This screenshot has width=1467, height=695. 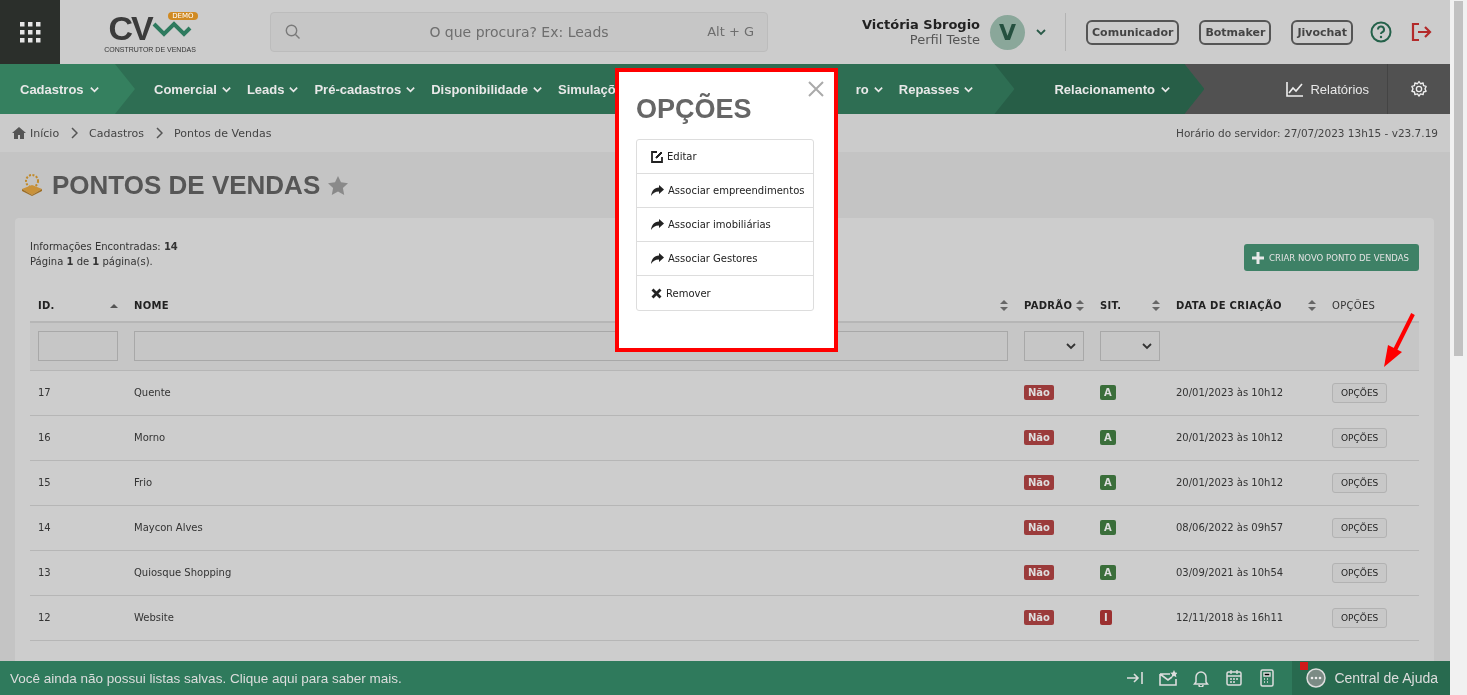 What do you see at coordinates (46, 305) in the screenshot?
I see `column-header: ID.` at bounding box center [46, 305].